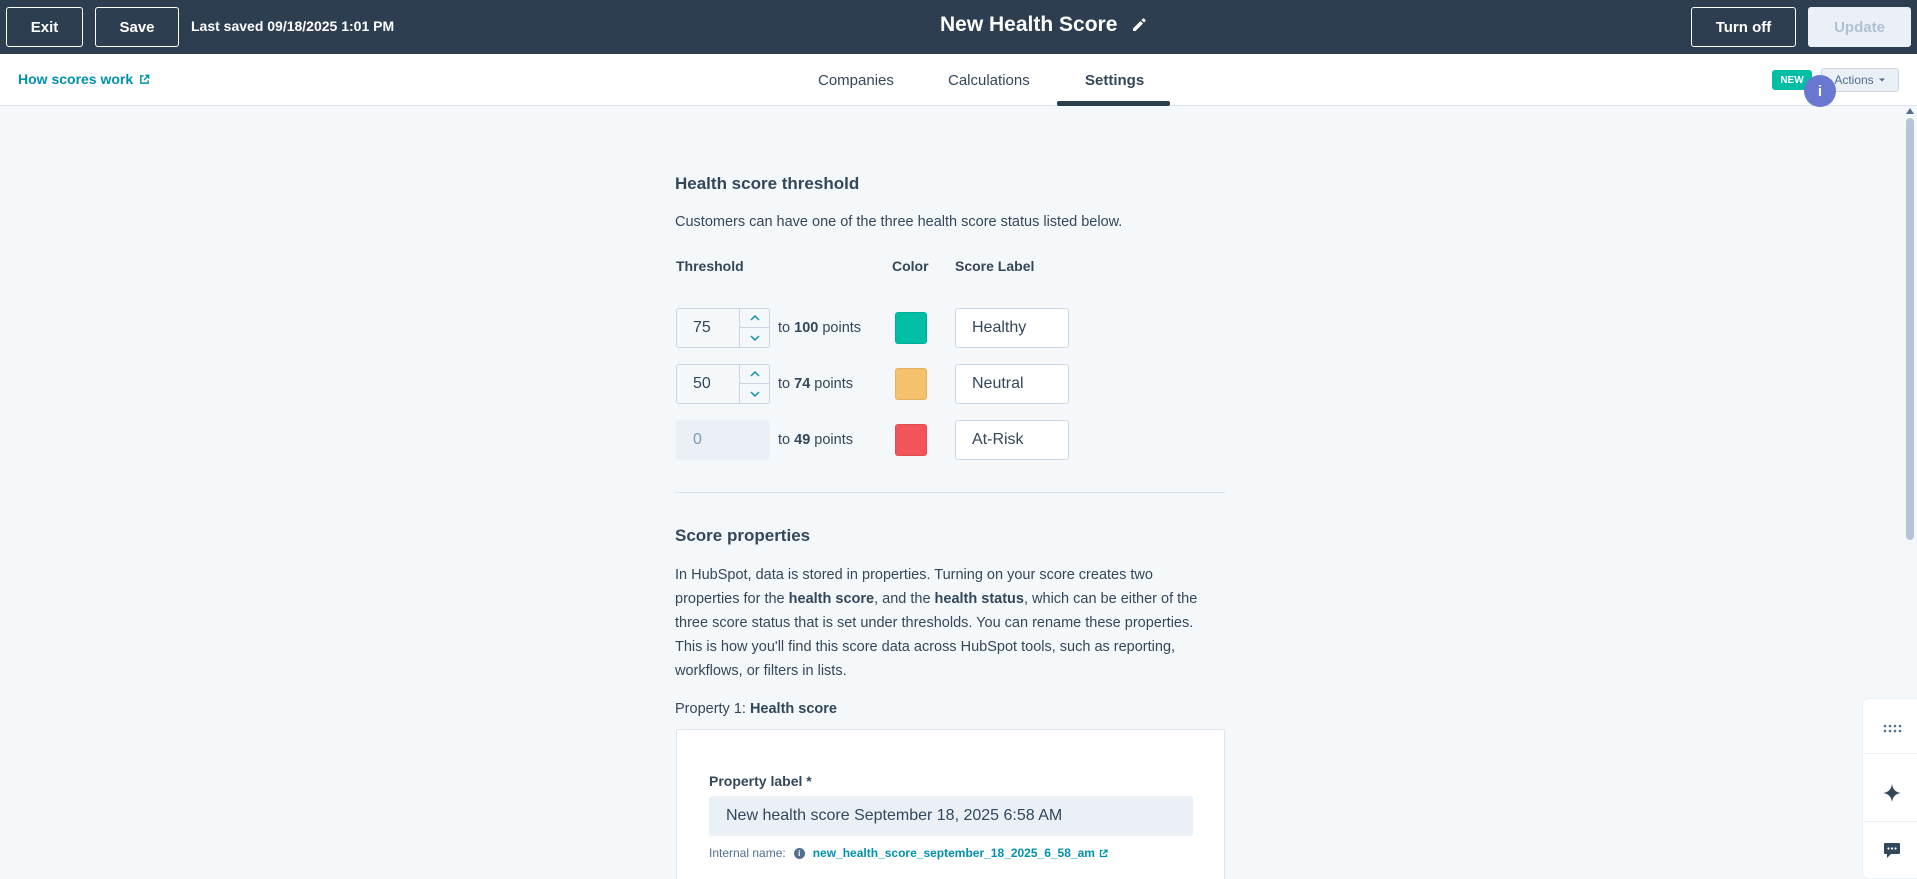 This screenshot has width=1917, height=879. Describe the element at coordinates (1113, 103) in the screenshot. I see `active-tab-indicator` at that location.